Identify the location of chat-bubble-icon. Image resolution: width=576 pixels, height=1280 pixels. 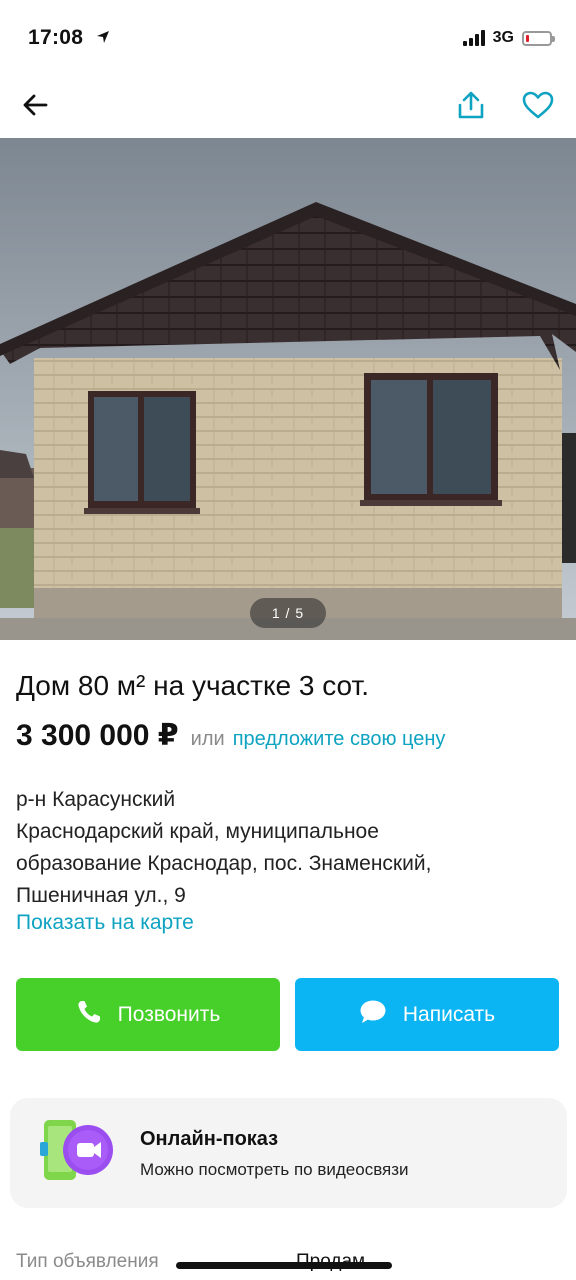
(373, 1015).